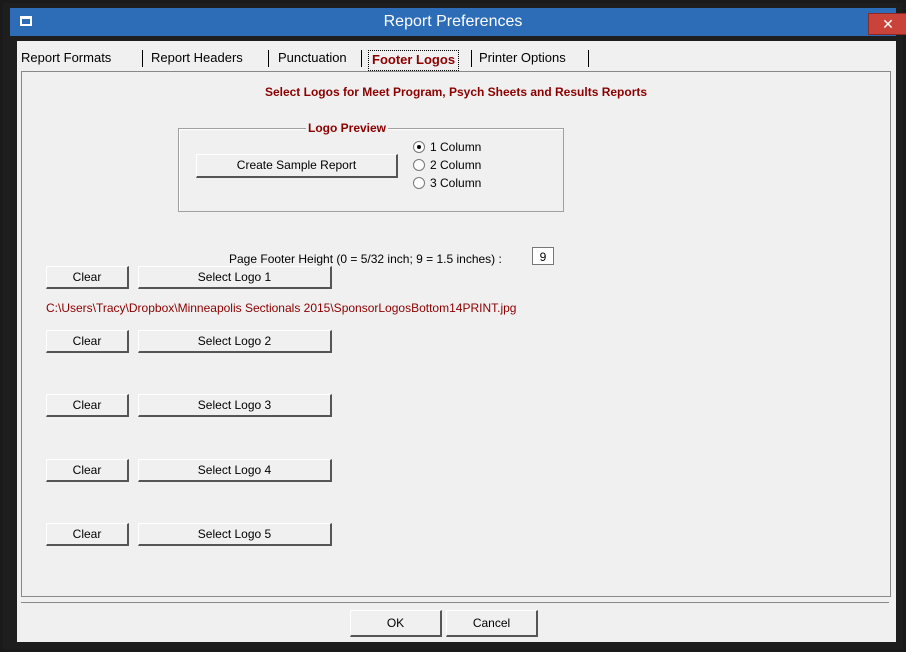 This screenshot has height=652, width=906. I want to click on select-logo-4-button: Select Logo 4, so click(235, 470).